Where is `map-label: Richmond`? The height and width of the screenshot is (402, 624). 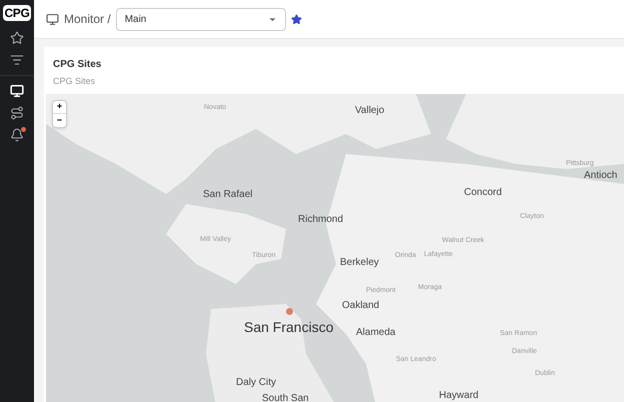
map-label: Richmond is located at coordinates (321, 219).